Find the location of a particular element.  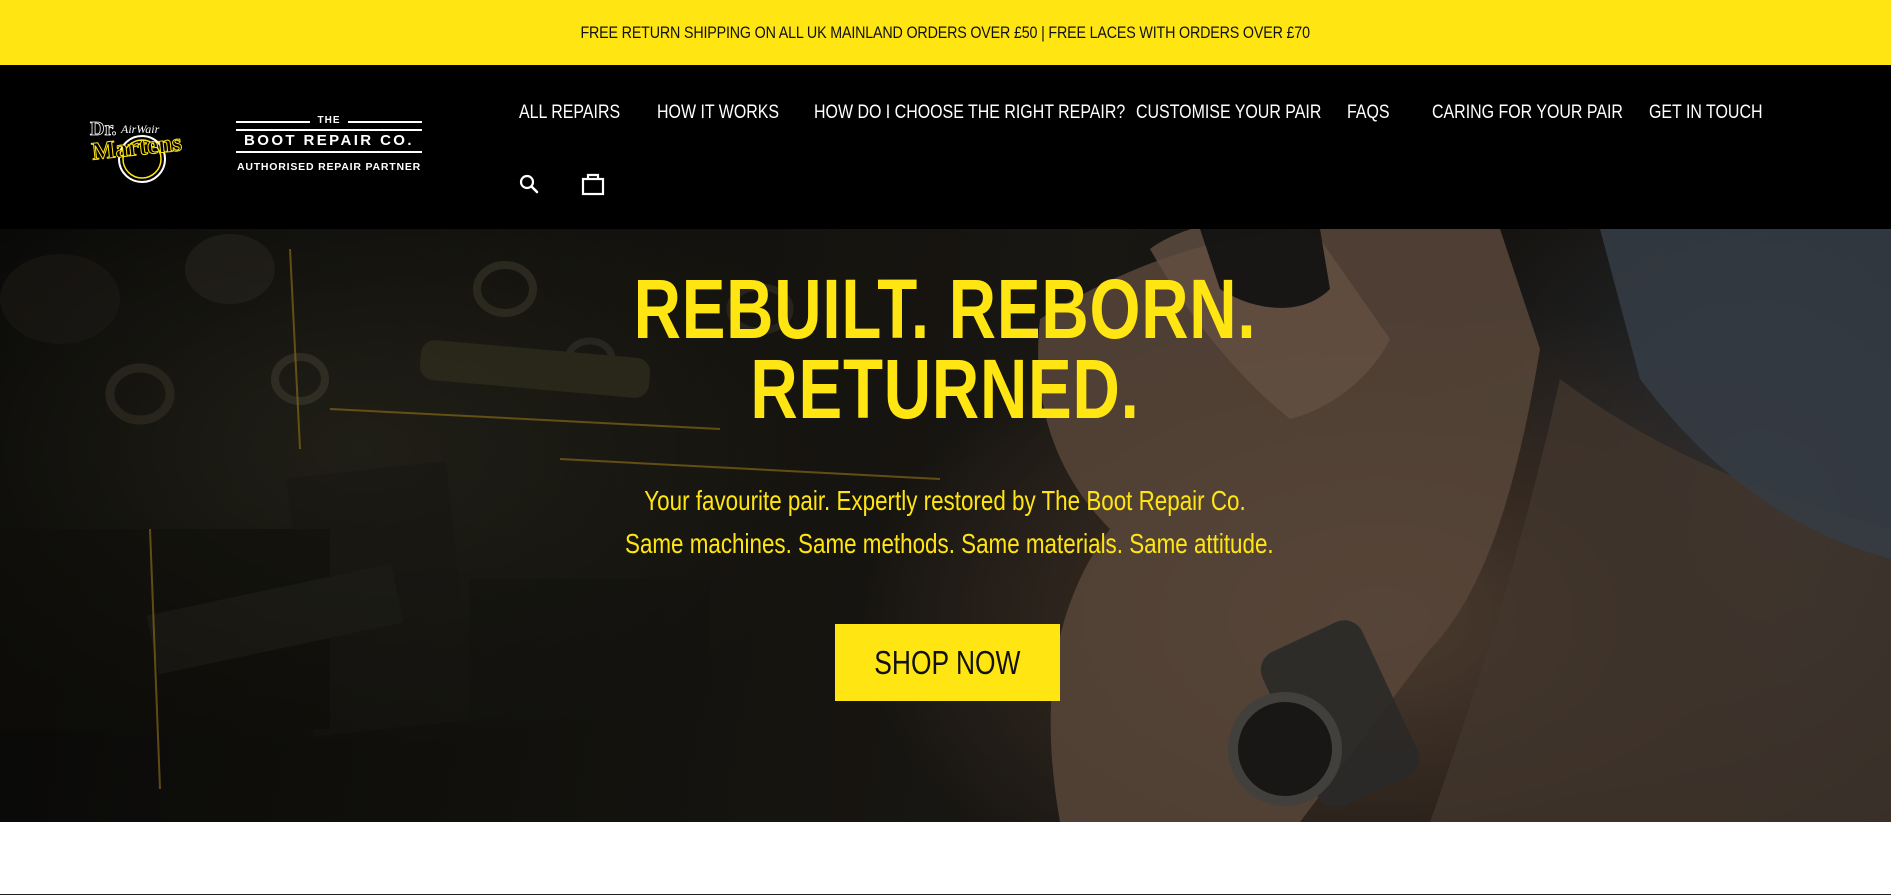

brc-the-text: THE is located at coordinates (329, 120).